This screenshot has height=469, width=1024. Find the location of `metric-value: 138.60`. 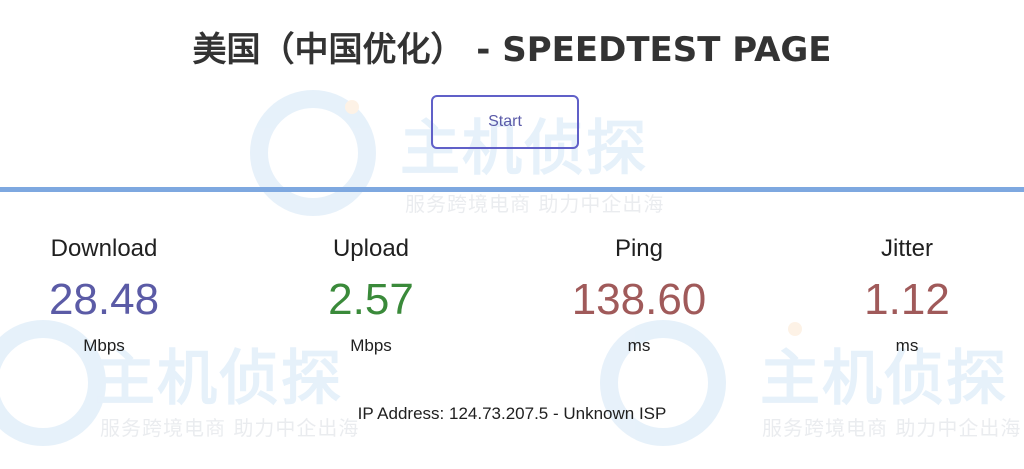

metric-value: 138.60 is located at coordinates (639, 299).